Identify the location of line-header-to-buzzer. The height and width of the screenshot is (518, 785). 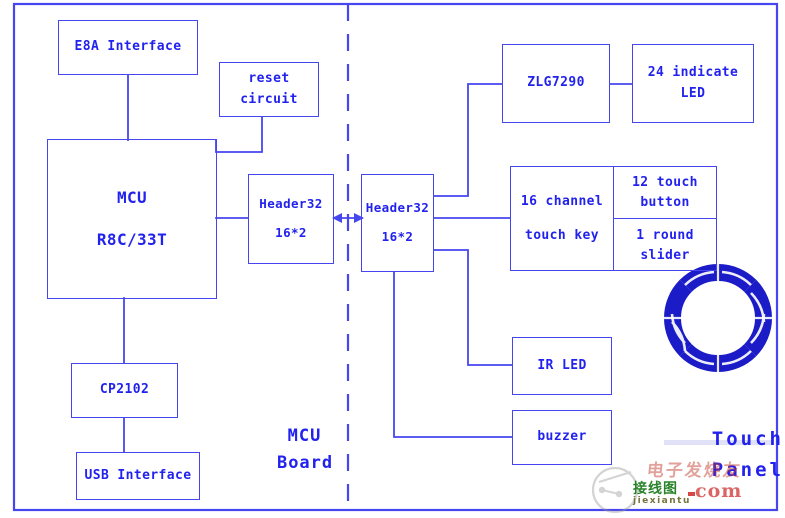
(453, 354).